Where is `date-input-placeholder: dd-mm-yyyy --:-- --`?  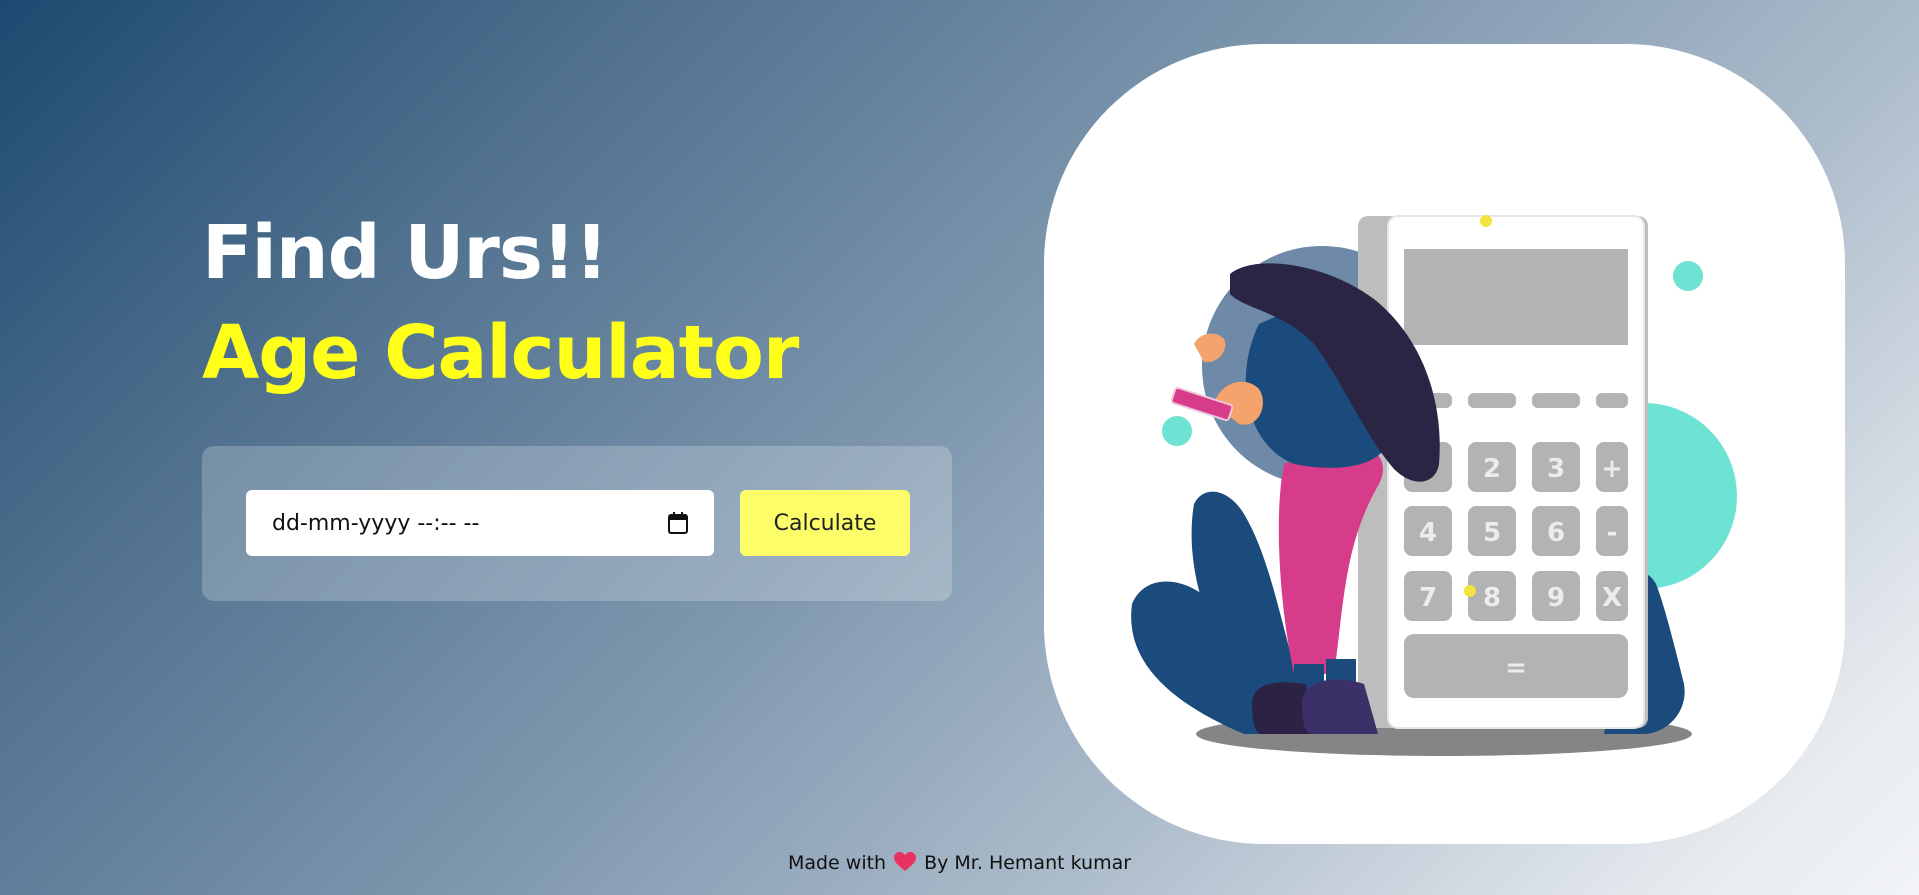
date-input-placeholder: dd-mm-yyyy --:-- -- is located at coordinates (376, 523).